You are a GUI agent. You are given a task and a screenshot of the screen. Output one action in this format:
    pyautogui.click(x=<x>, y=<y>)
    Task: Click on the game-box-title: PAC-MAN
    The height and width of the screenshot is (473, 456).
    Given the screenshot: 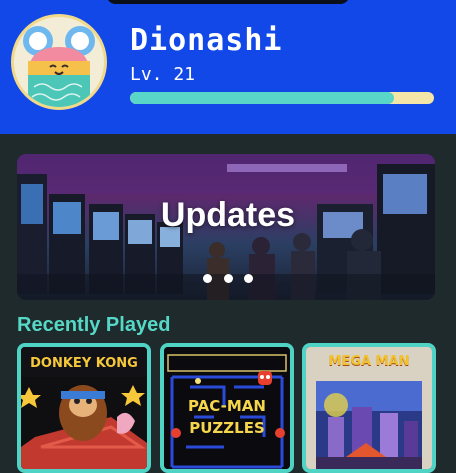 What is the action you would take?
    pyautogui.click(x=227, y=406)
    